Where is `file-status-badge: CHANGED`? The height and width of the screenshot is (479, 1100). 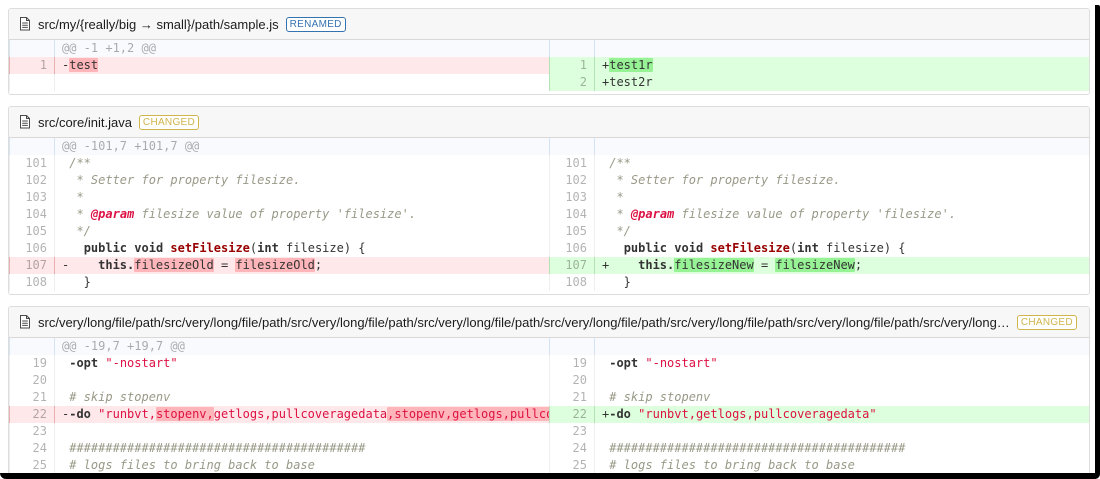 file-status-badge: CHANGED is located at coordinates (1046, 322).